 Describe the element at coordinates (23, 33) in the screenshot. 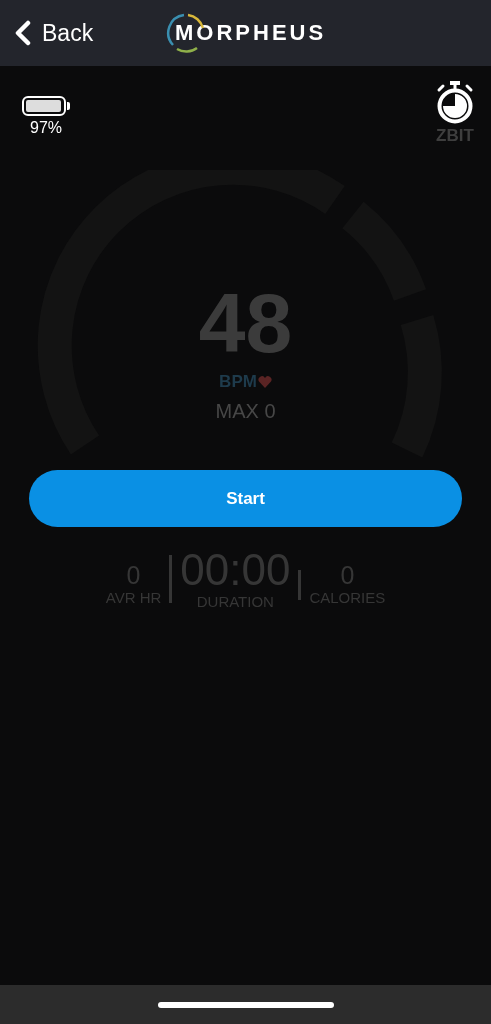

I see `back-icon` at that location.